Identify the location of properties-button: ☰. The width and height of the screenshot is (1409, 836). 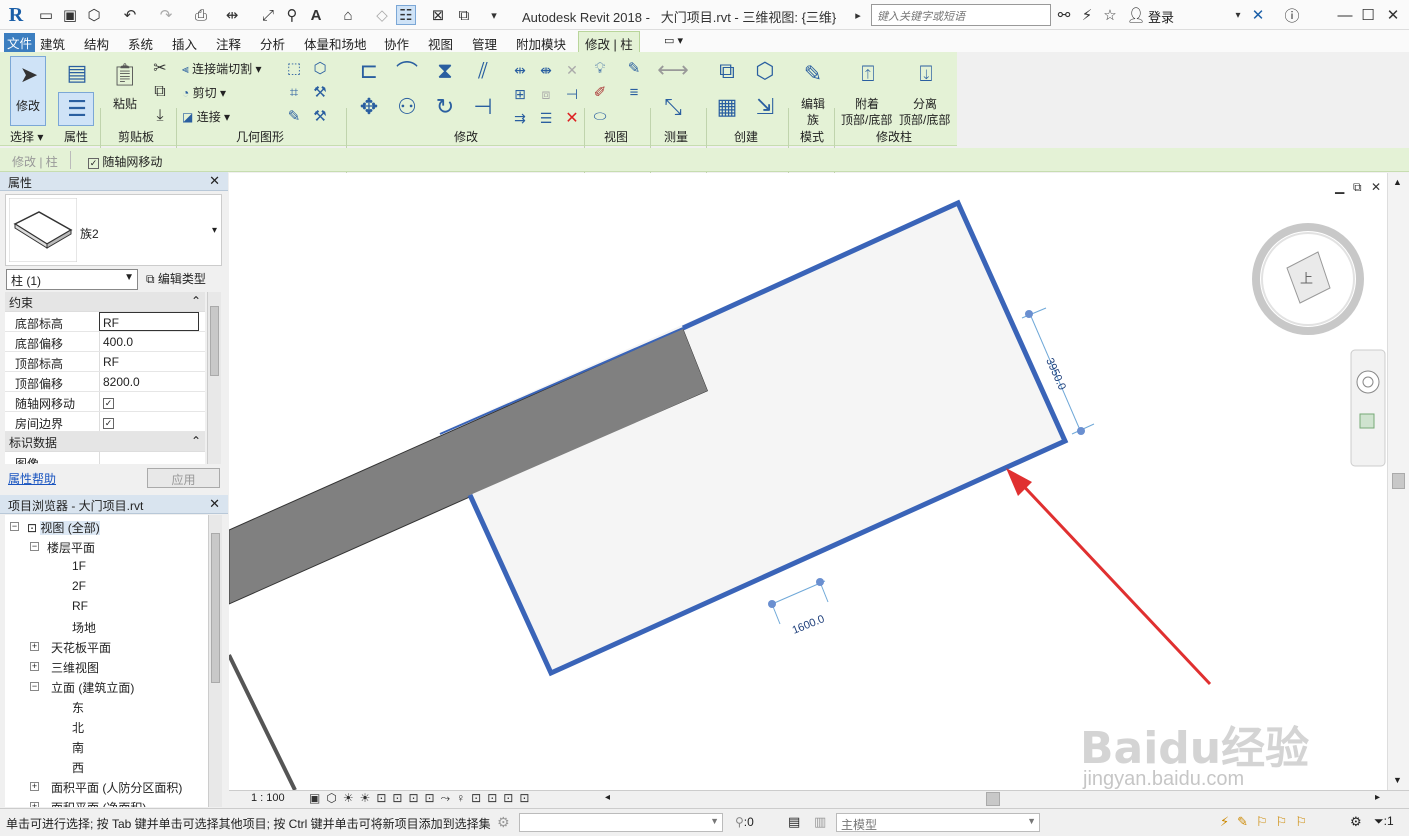
(76, 109).